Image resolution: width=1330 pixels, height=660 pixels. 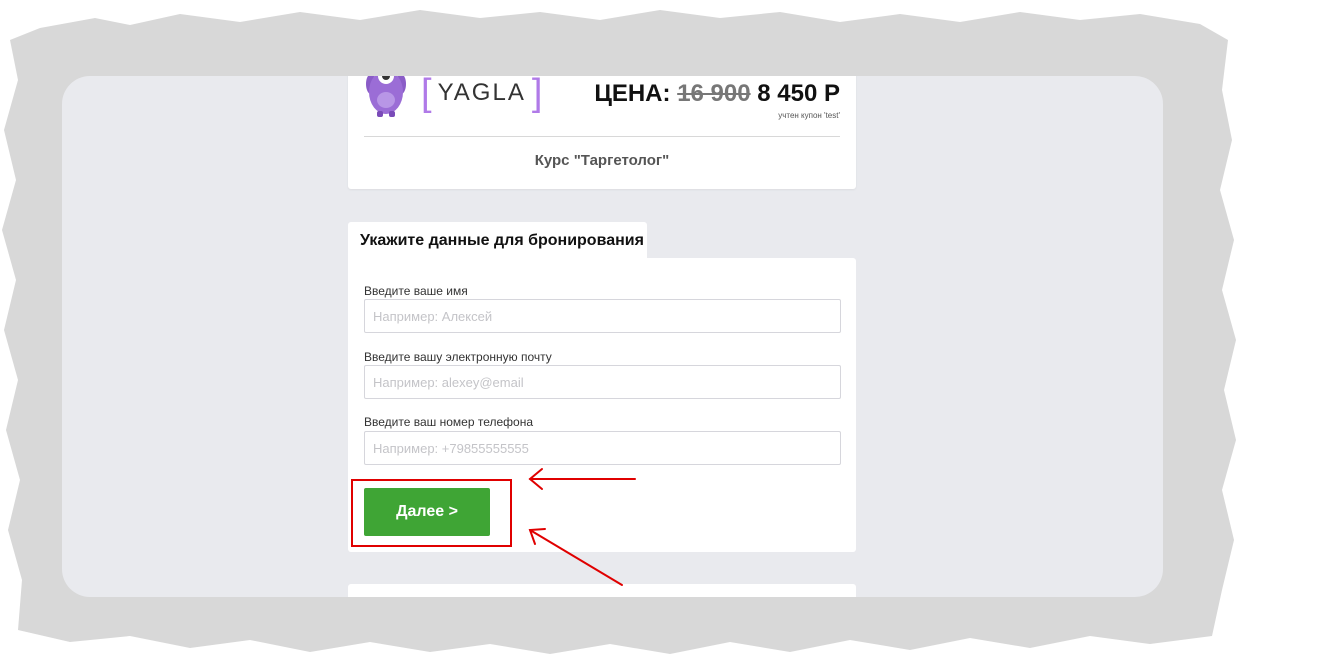 What do you see at coordinates (416, 291) in the screenshot?
I see `name-field-label: Введите ваше имя` at bounding box center [416, 291].